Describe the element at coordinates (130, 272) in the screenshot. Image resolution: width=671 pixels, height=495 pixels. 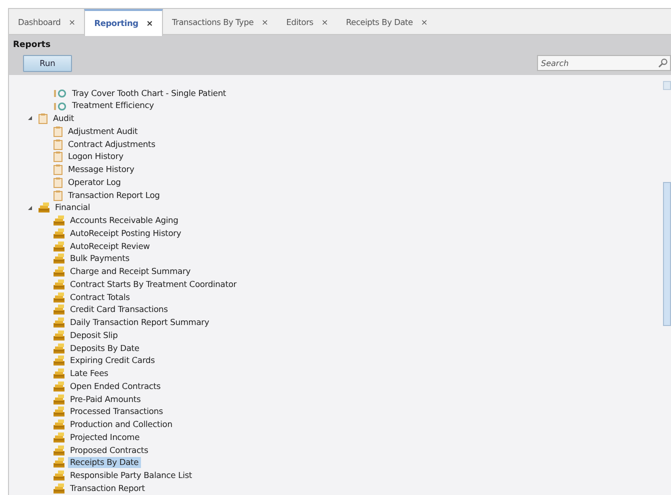
I see `tree-item: Charge and Receipt Summary` at that location.